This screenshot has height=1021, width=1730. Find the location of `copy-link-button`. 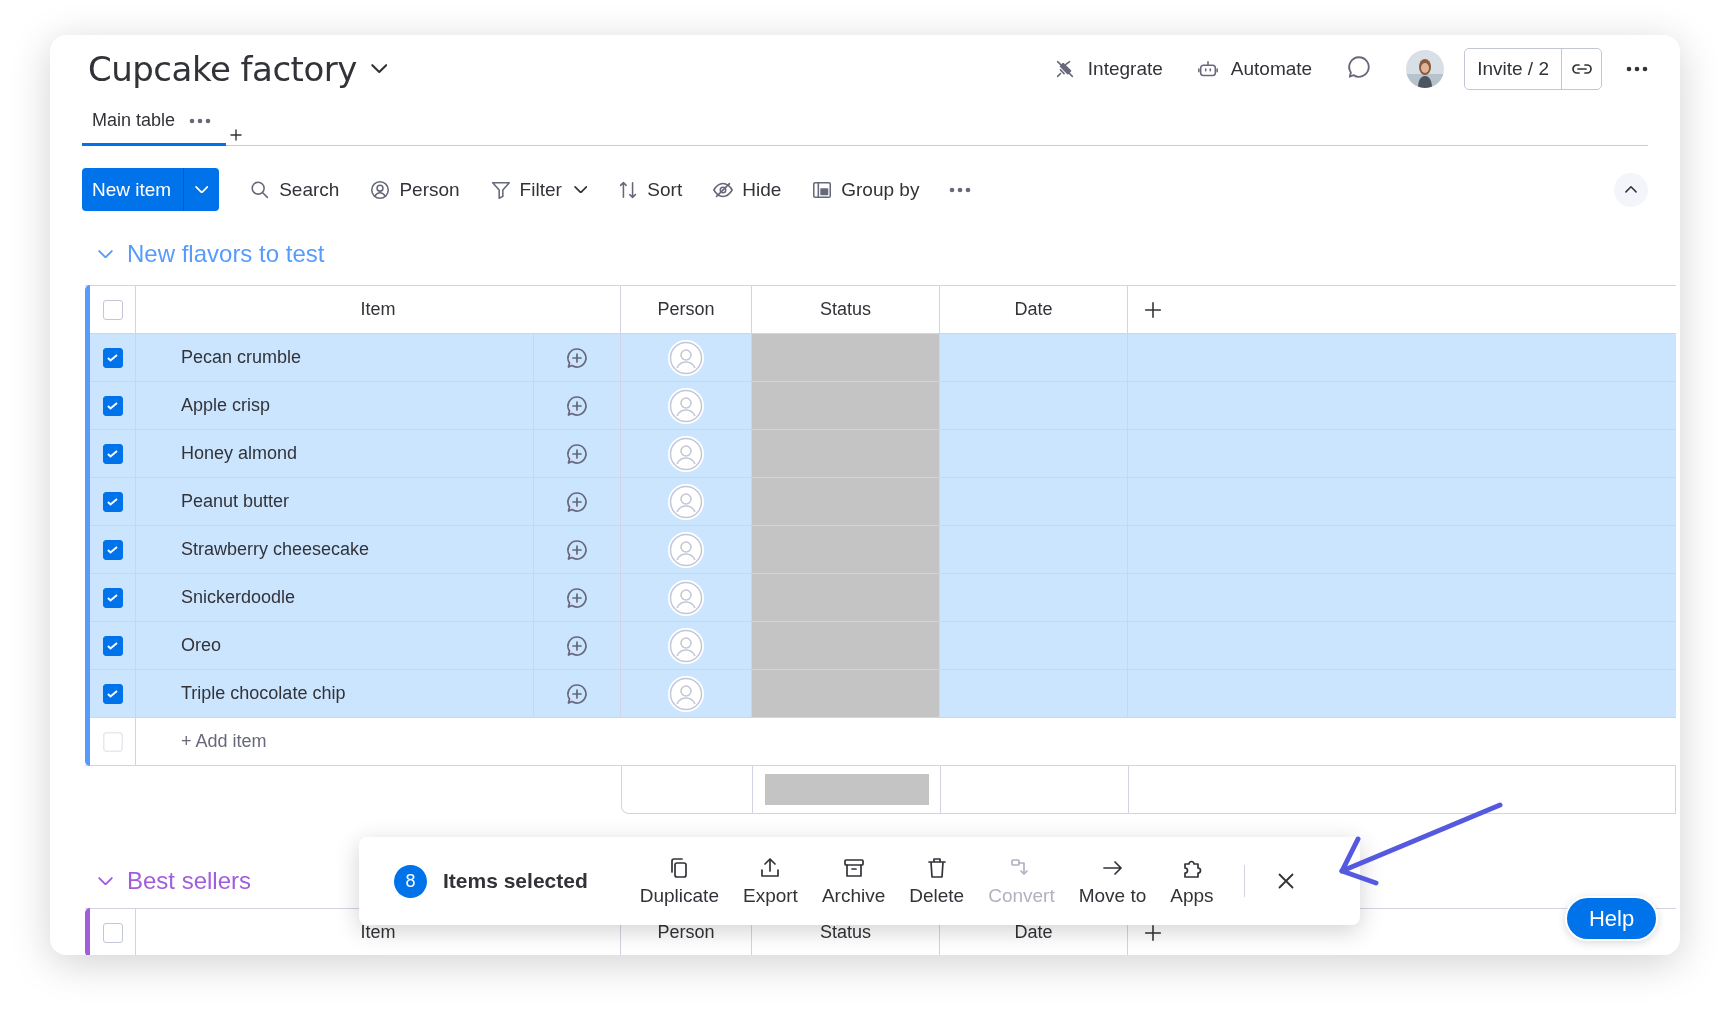

copy-link-button is located at coordinates (1581, 69).